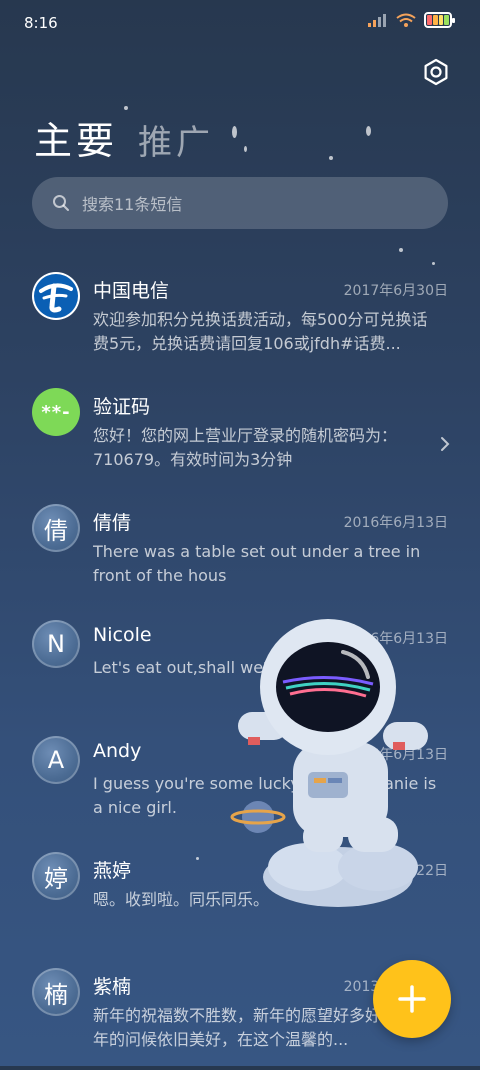 Image resolution: width=480 pixels, height=1070 pixels. Describe the element at coordinates (117, 751) in the screenshot. I see `sender-name: Andy` at that location.